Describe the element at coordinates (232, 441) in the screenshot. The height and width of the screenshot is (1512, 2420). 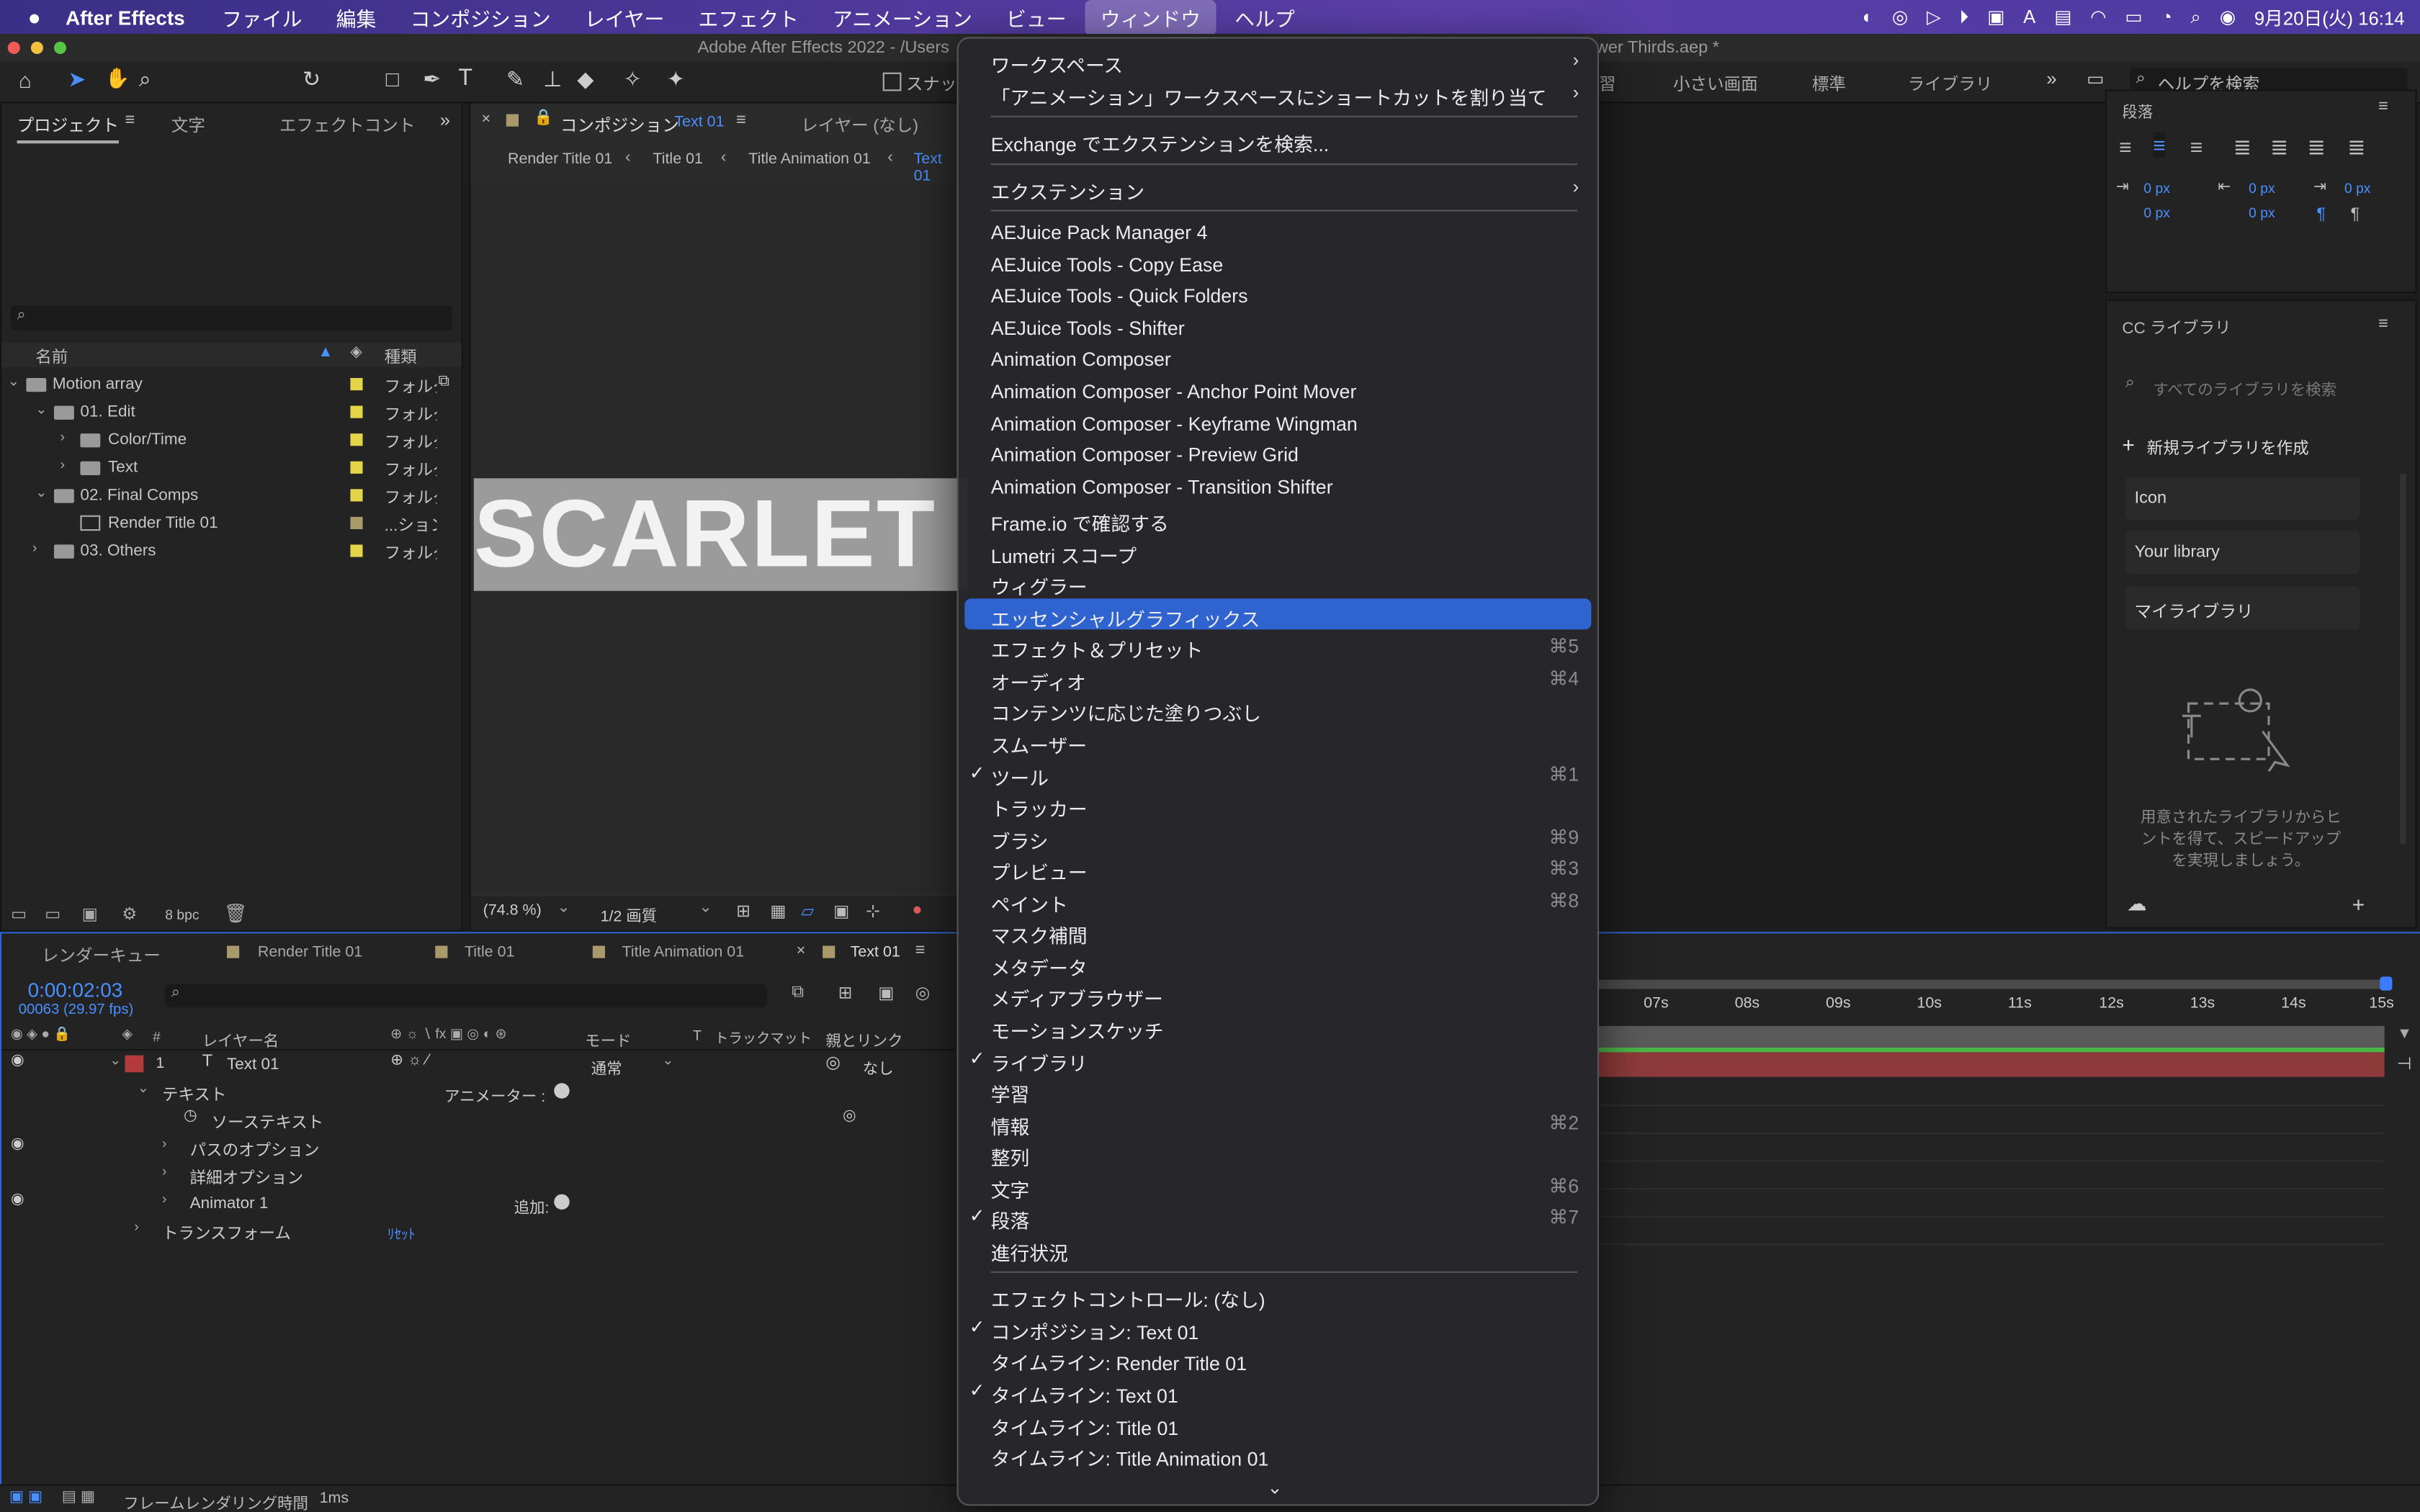
I see `list-item: › Color/Time フォルダ` at that location.